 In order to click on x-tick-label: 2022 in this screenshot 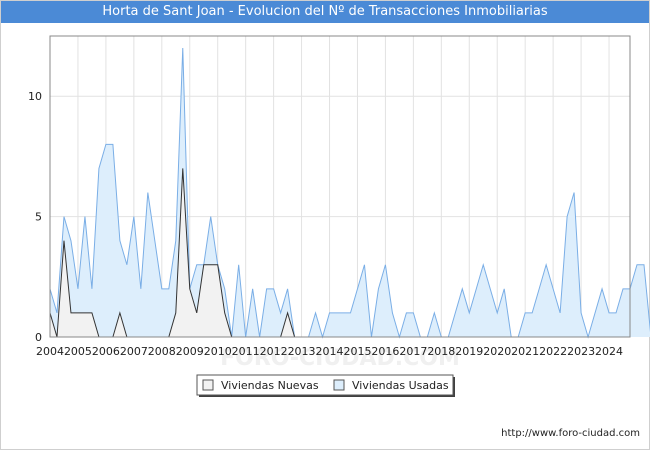, I will do `click(553, 351)`.